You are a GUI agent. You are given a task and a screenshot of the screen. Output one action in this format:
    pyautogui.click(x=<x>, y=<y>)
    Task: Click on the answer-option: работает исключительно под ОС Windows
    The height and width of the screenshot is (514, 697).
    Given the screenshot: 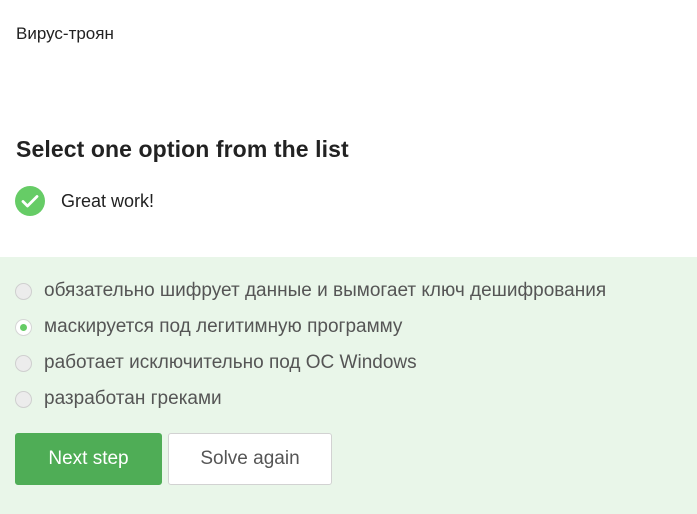 What is the action you would take?
    pyautogui.click(x=216, y=363)
    